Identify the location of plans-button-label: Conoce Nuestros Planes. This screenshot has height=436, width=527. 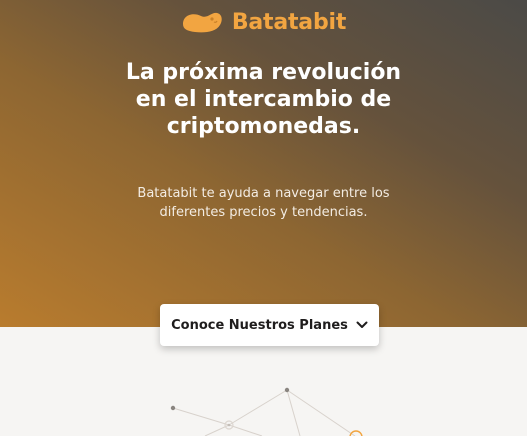
(259, 325).